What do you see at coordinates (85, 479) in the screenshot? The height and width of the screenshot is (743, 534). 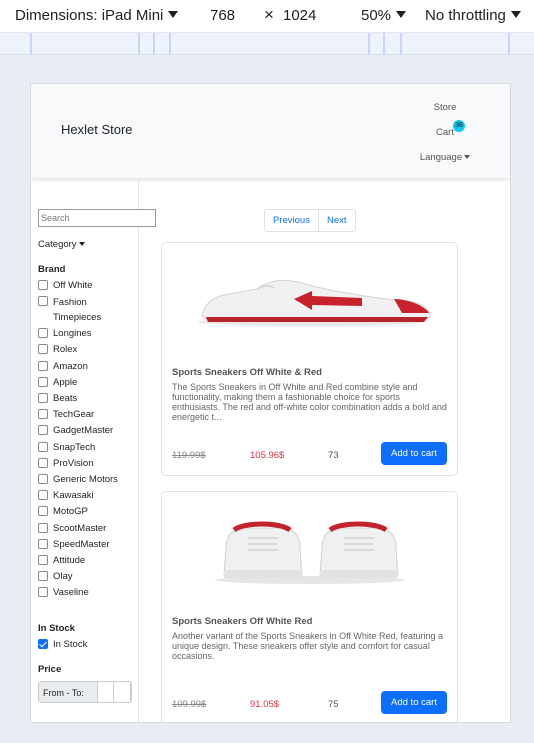 I see `brand-label: Generic Motors` at bounding box center [85, 479].